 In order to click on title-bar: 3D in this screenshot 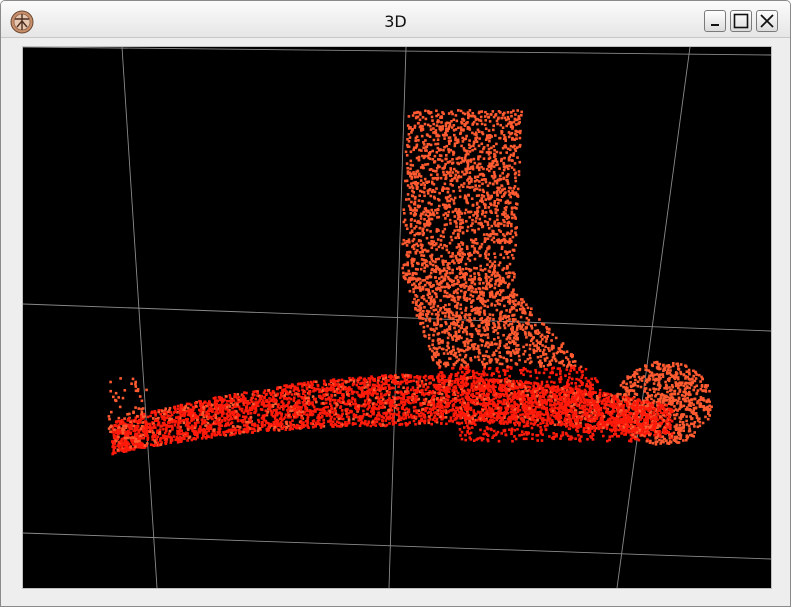, I will do `click(395, 19)`.